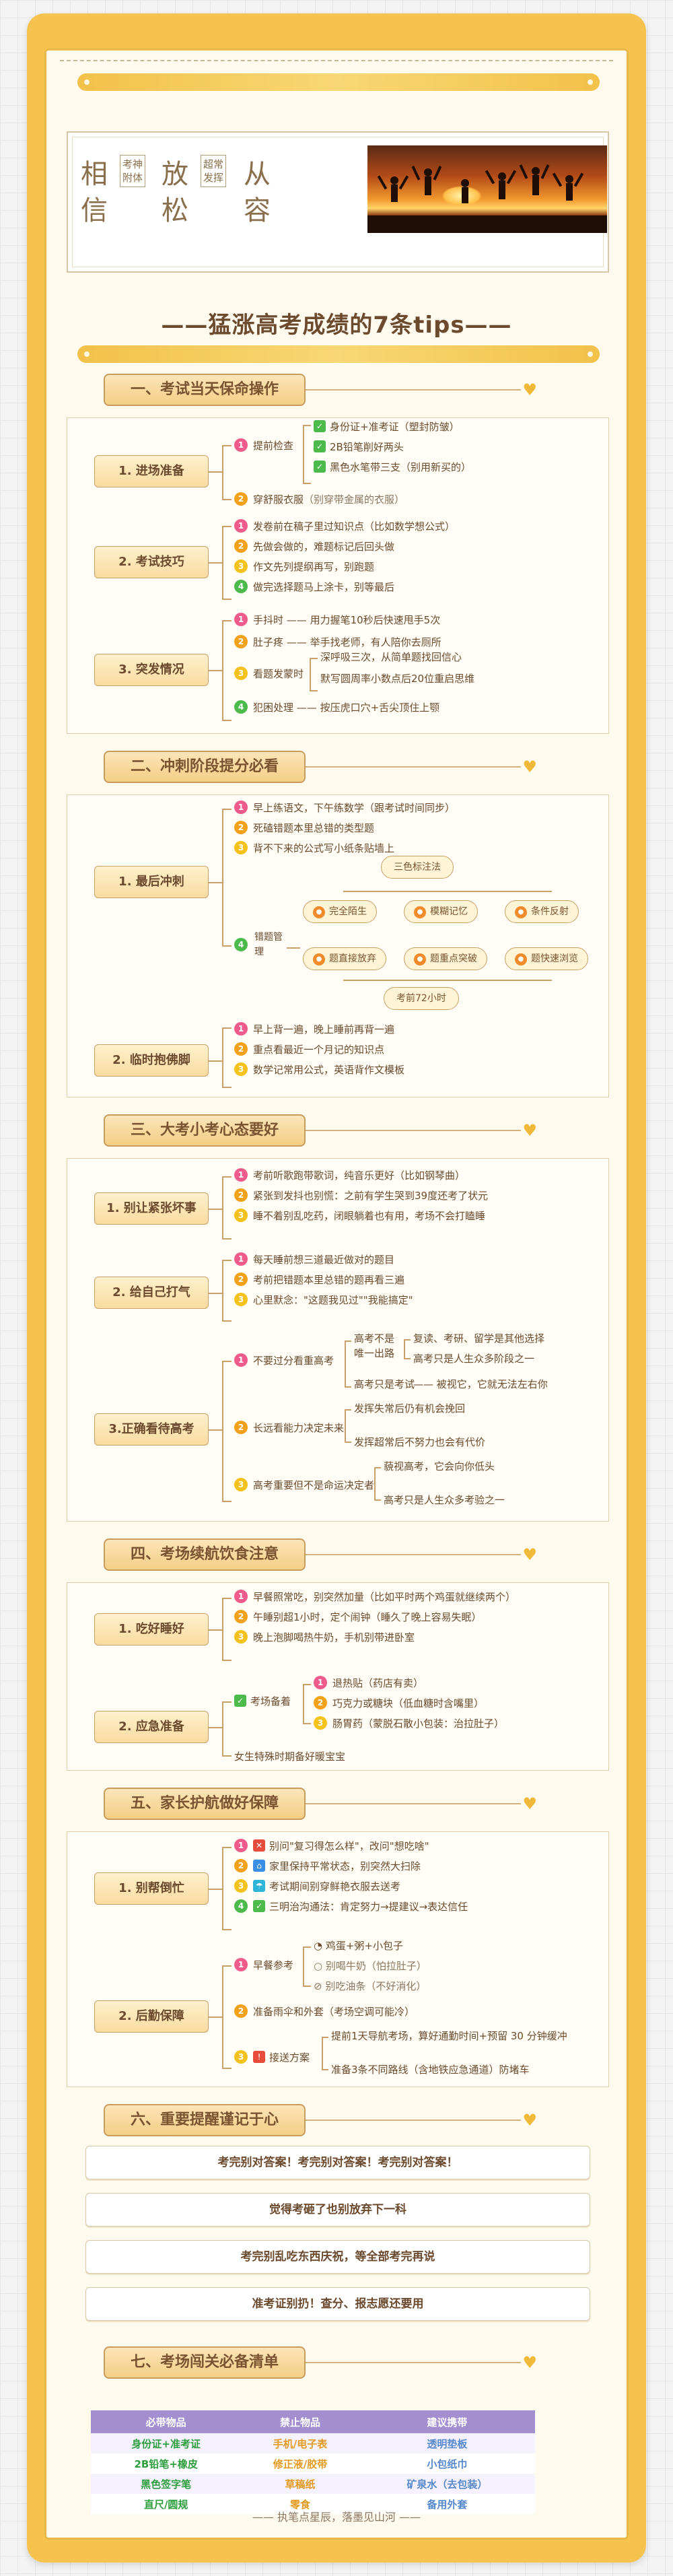 The width and height of the screenshot is (673, 2576). Describe the element at coordinates (152, 2016) in the screenshot. I see `s5-label-2: 2. 后勤保障` at that location.